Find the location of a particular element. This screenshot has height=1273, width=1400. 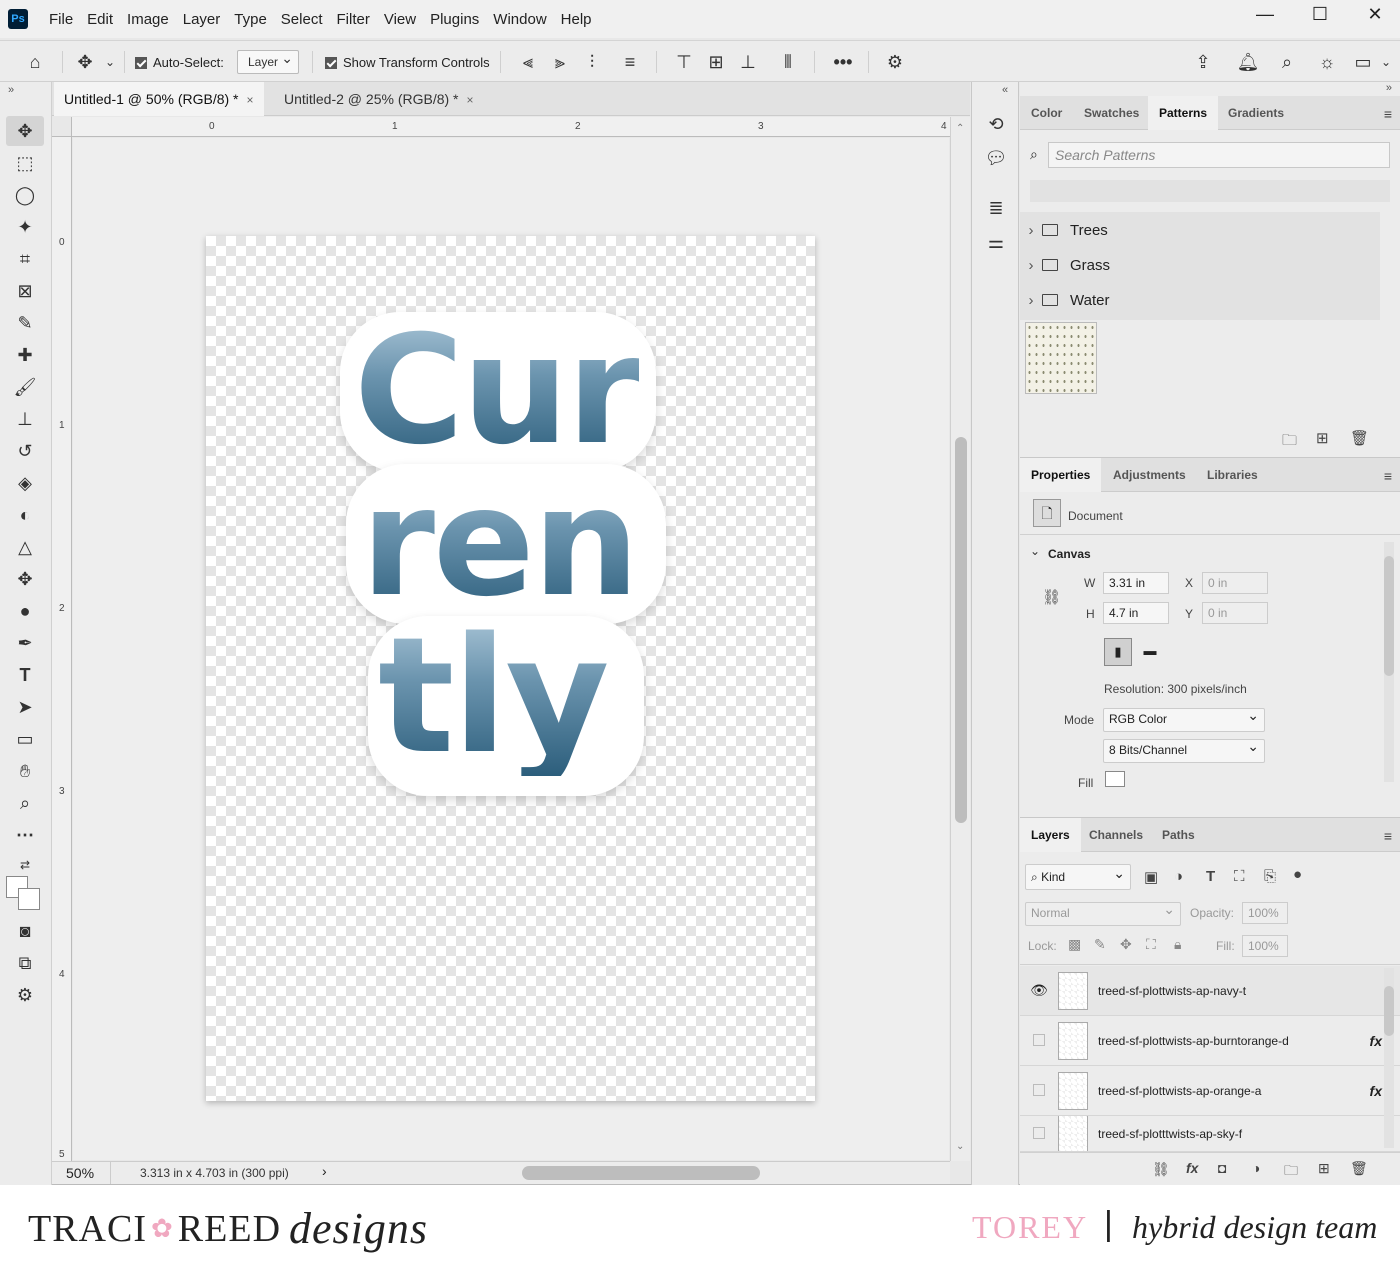

menu-view: View is located at coordinates (400, 19).